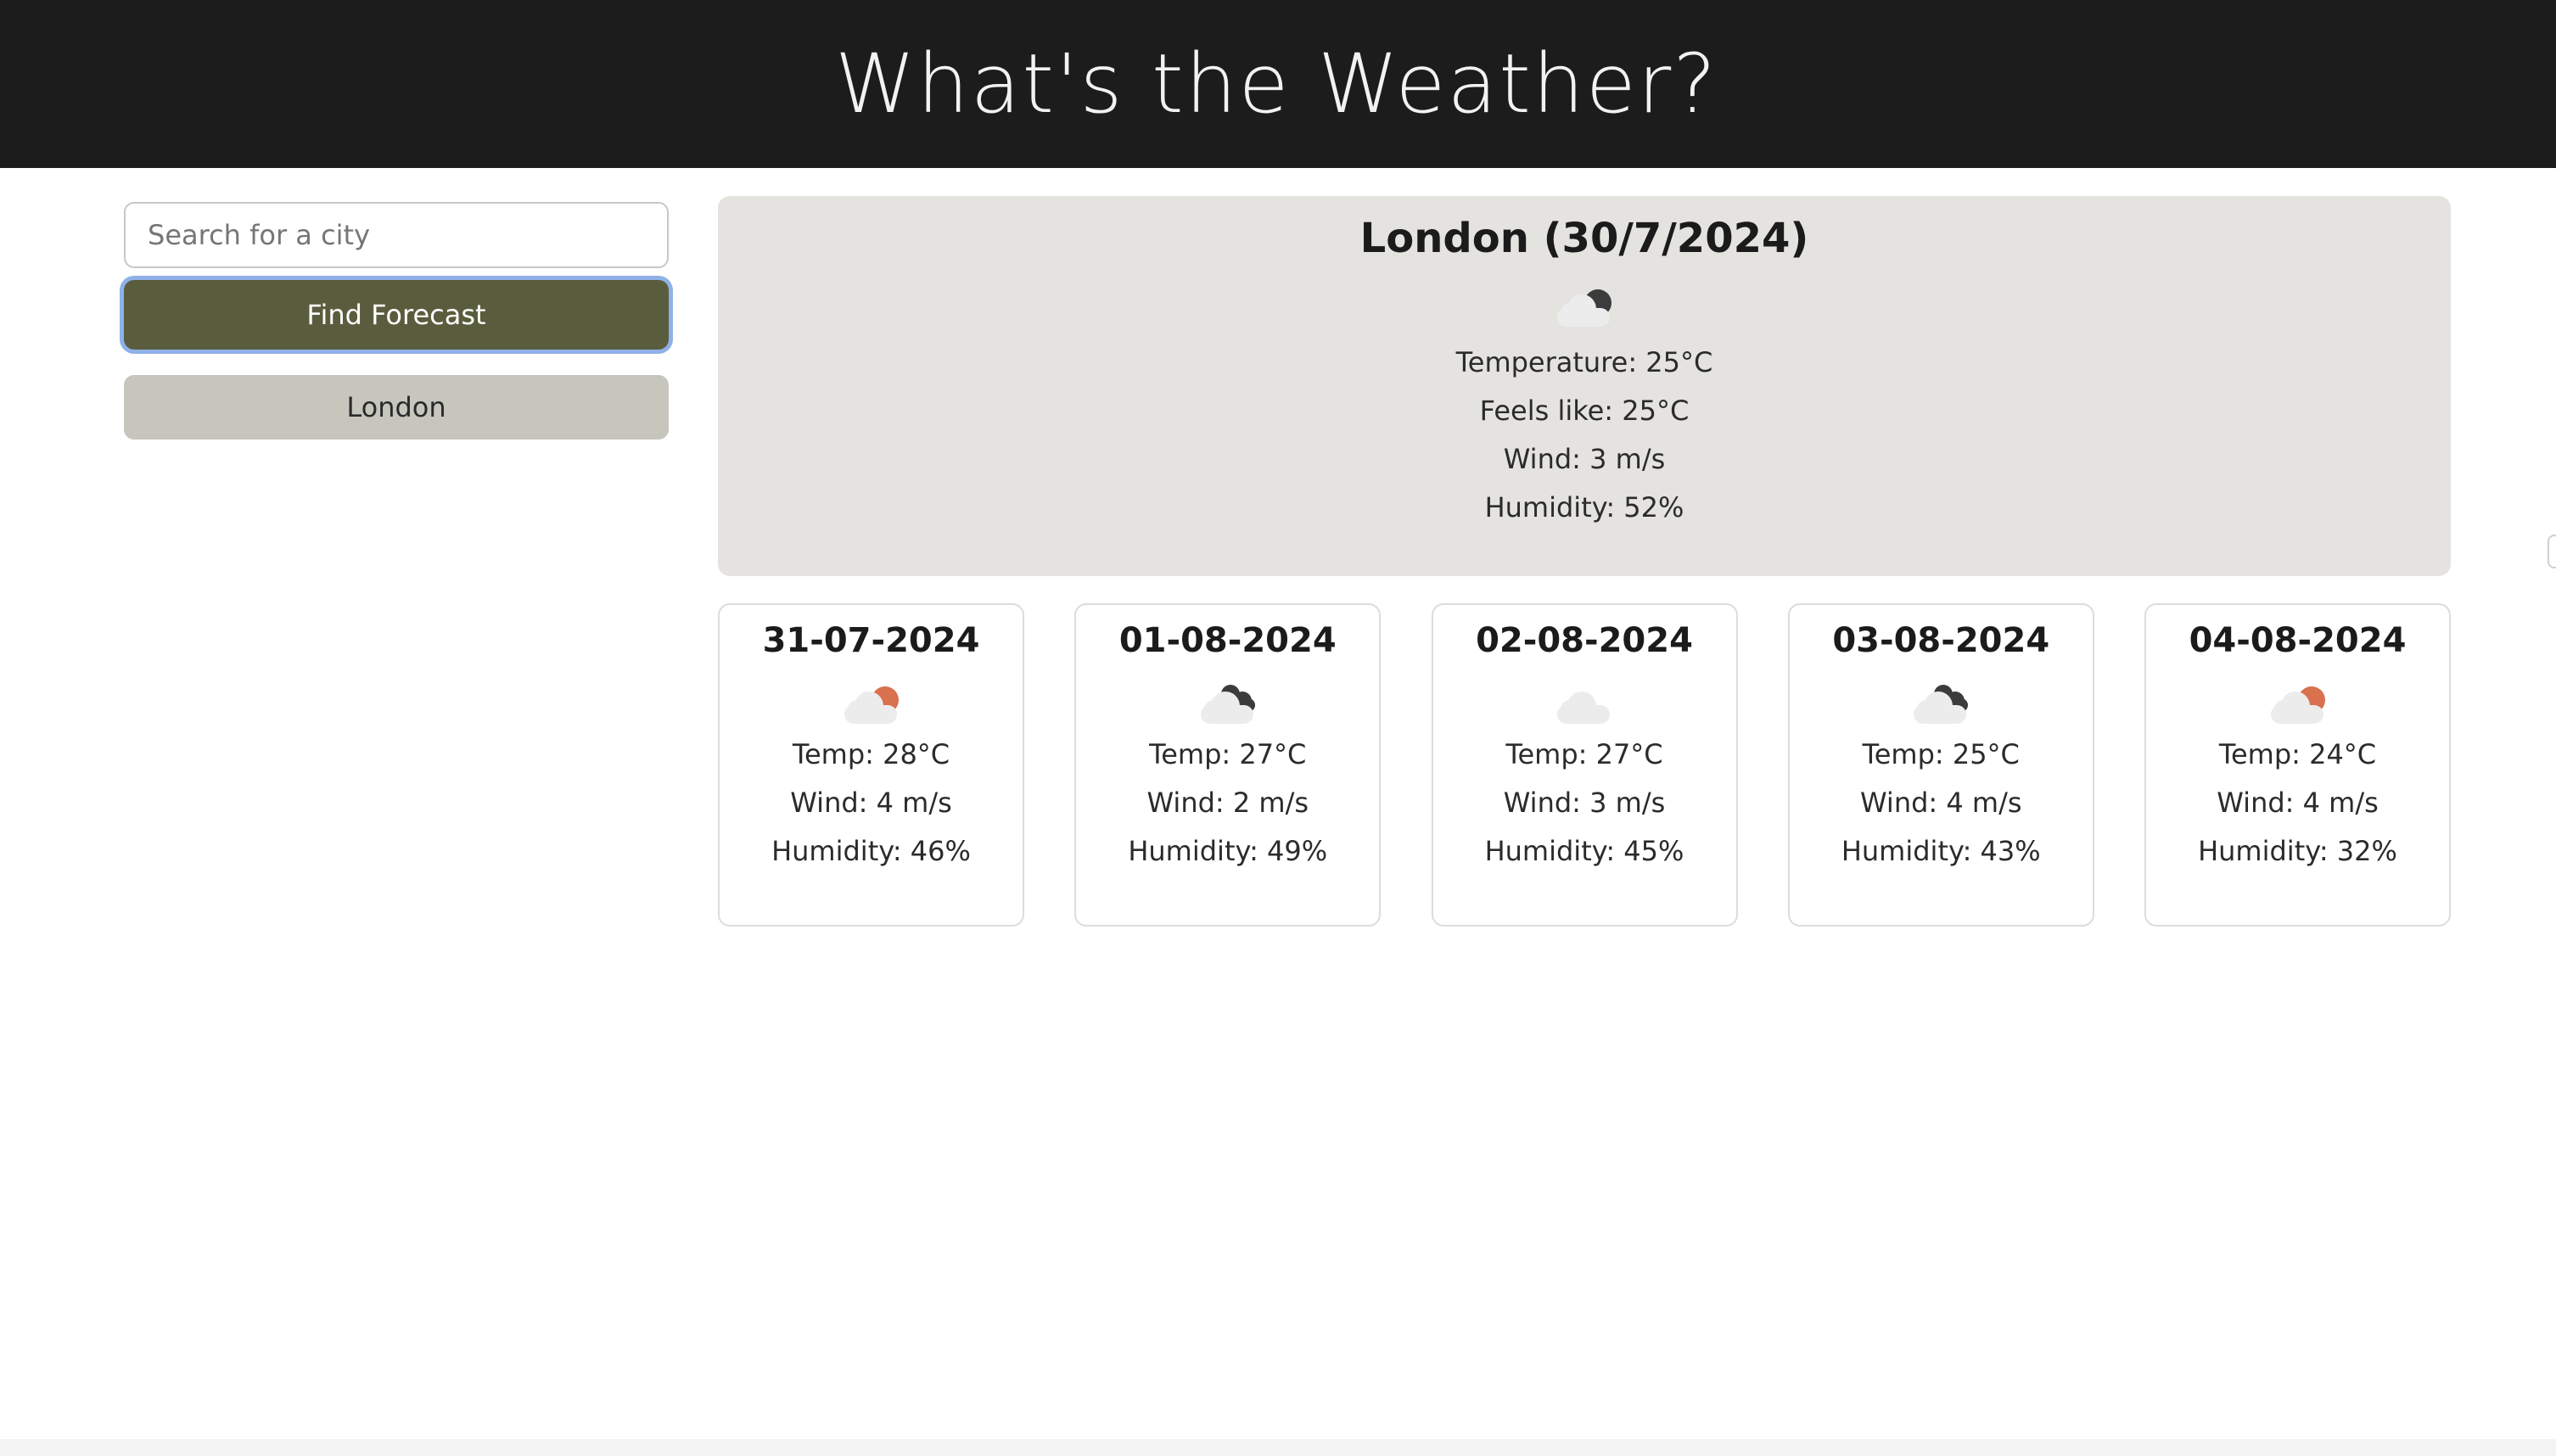 This screenshot has height=1456, width=2556. I want to click on forecast-date: 04-08-2024, so click(2298, 640).